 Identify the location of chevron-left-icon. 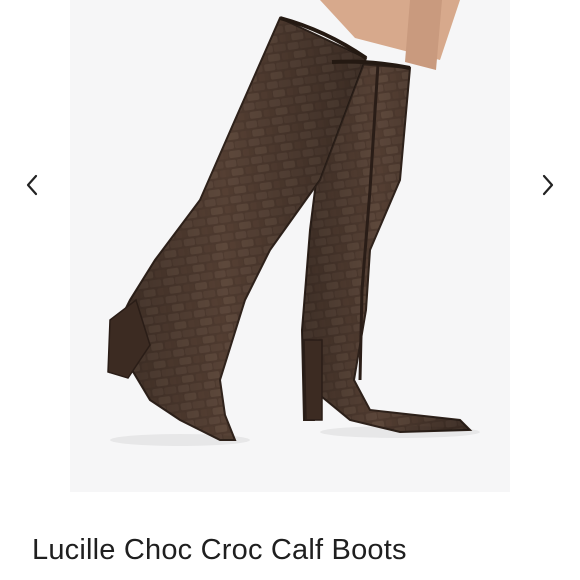
(32, 185).